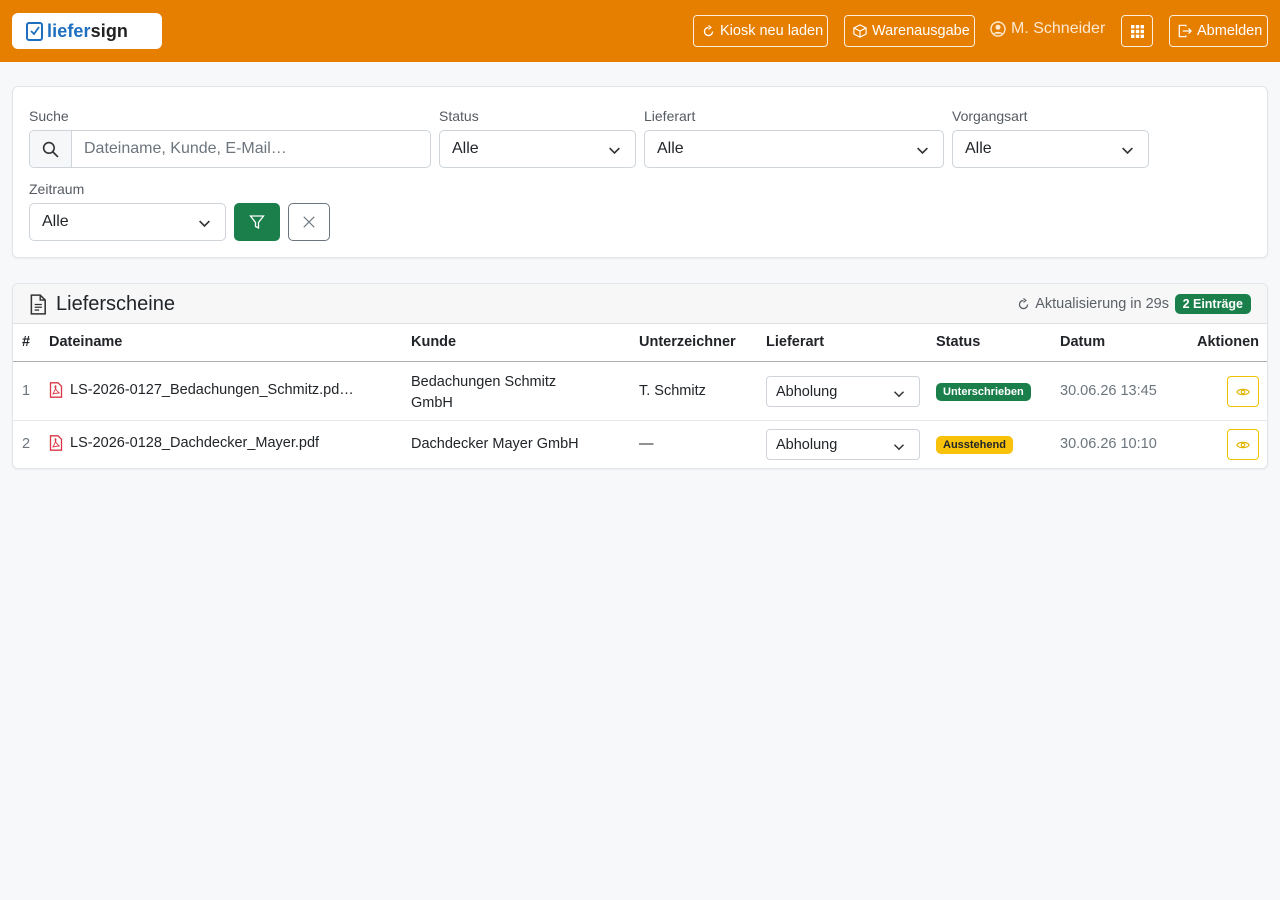 The image size is (1280, 900). I want to click on brand-name-part1: liefer, so click(69, 30).